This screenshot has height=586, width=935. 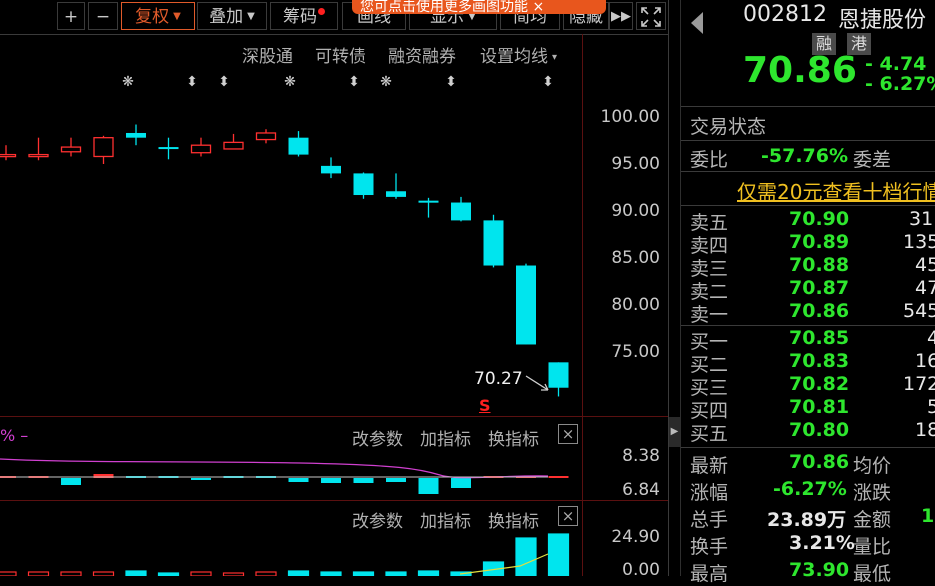 What do you see at coordinates (635, 258) in the screenshot?
I see `y-tick-label: 85.00` at bounding box center [635, 258].